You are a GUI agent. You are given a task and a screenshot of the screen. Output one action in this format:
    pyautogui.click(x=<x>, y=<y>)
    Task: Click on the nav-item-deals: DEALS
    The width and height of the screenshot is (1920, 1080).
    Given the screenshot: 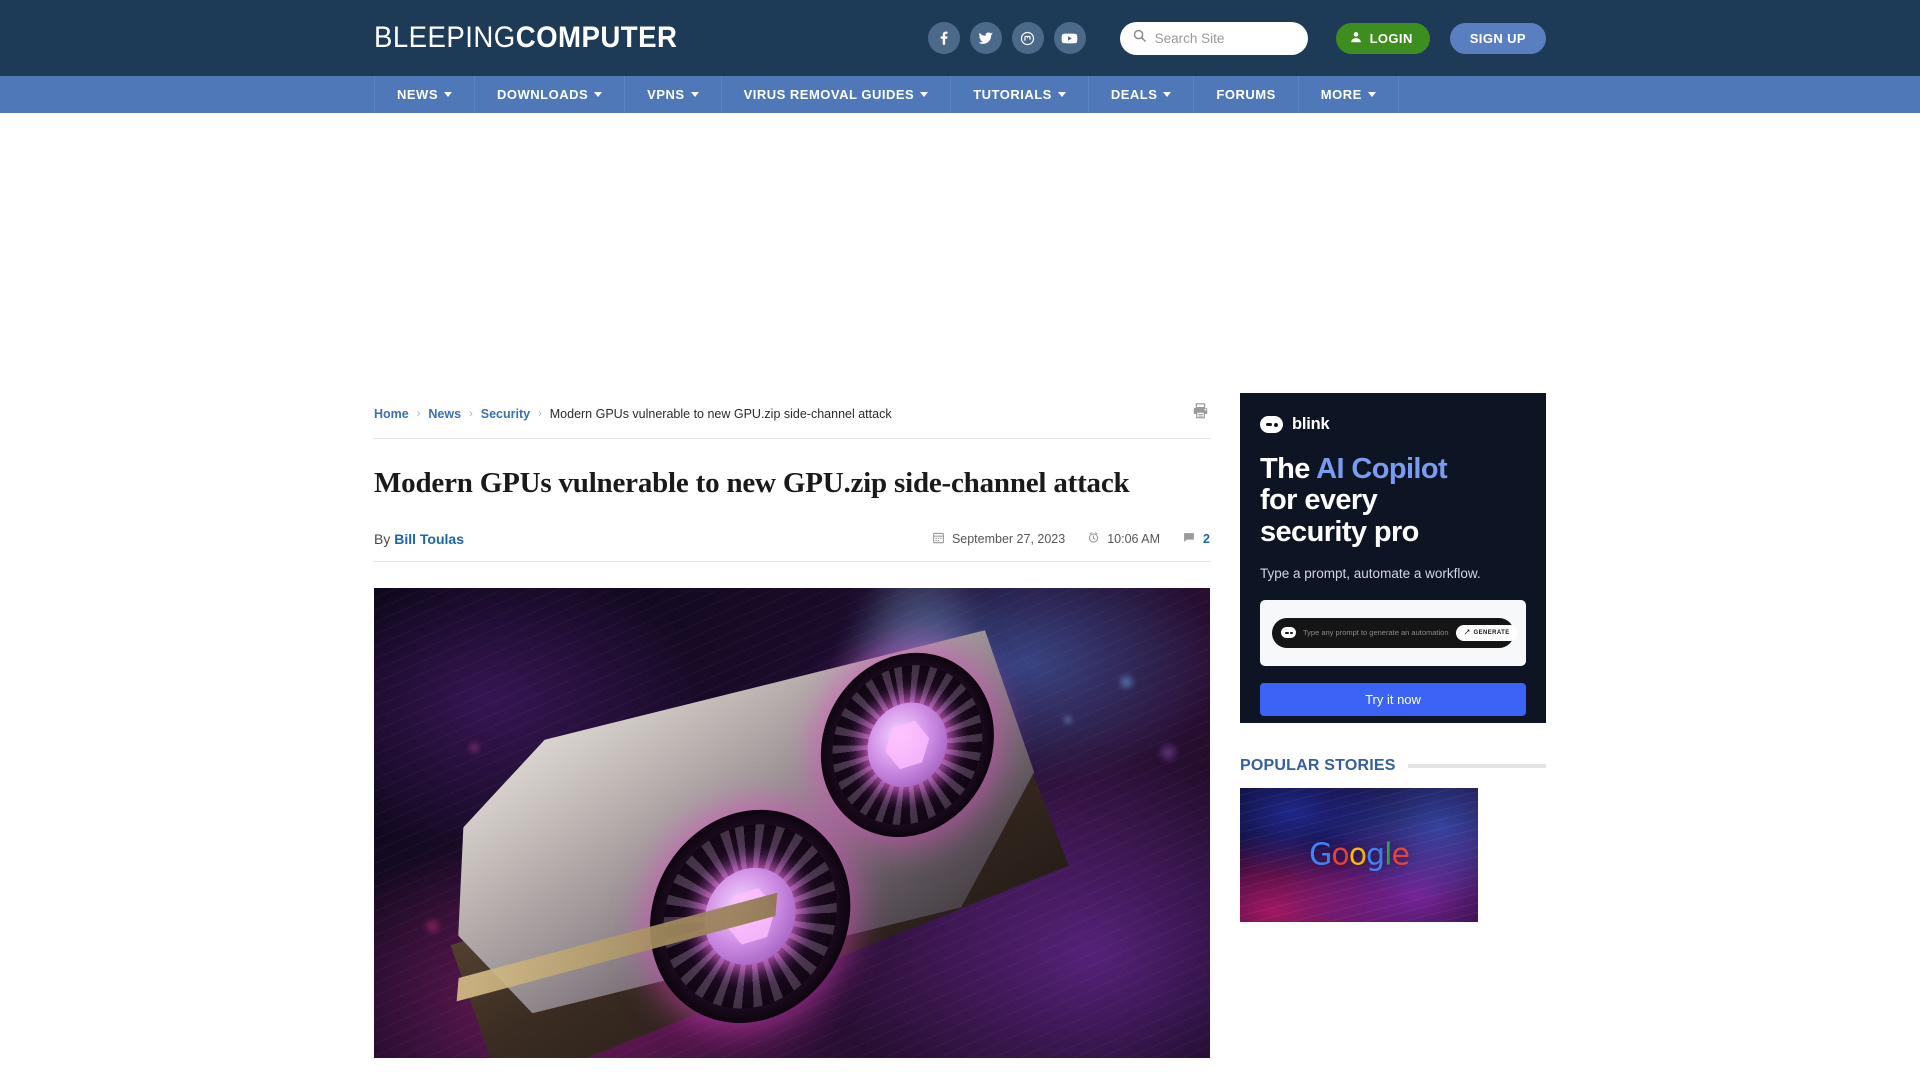 What is the action you would take?
    pyautogui.click(x=1140, y=94)
    